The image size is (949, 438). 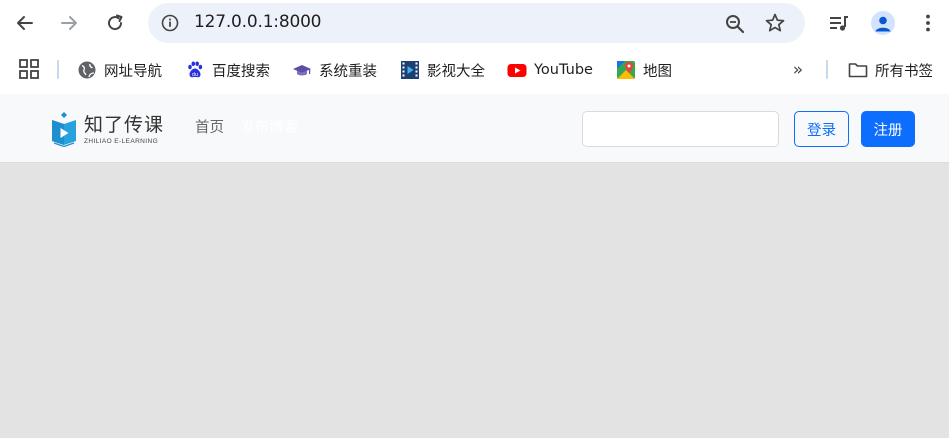 I want to click on globe-icon, so click(x=87, y=70).